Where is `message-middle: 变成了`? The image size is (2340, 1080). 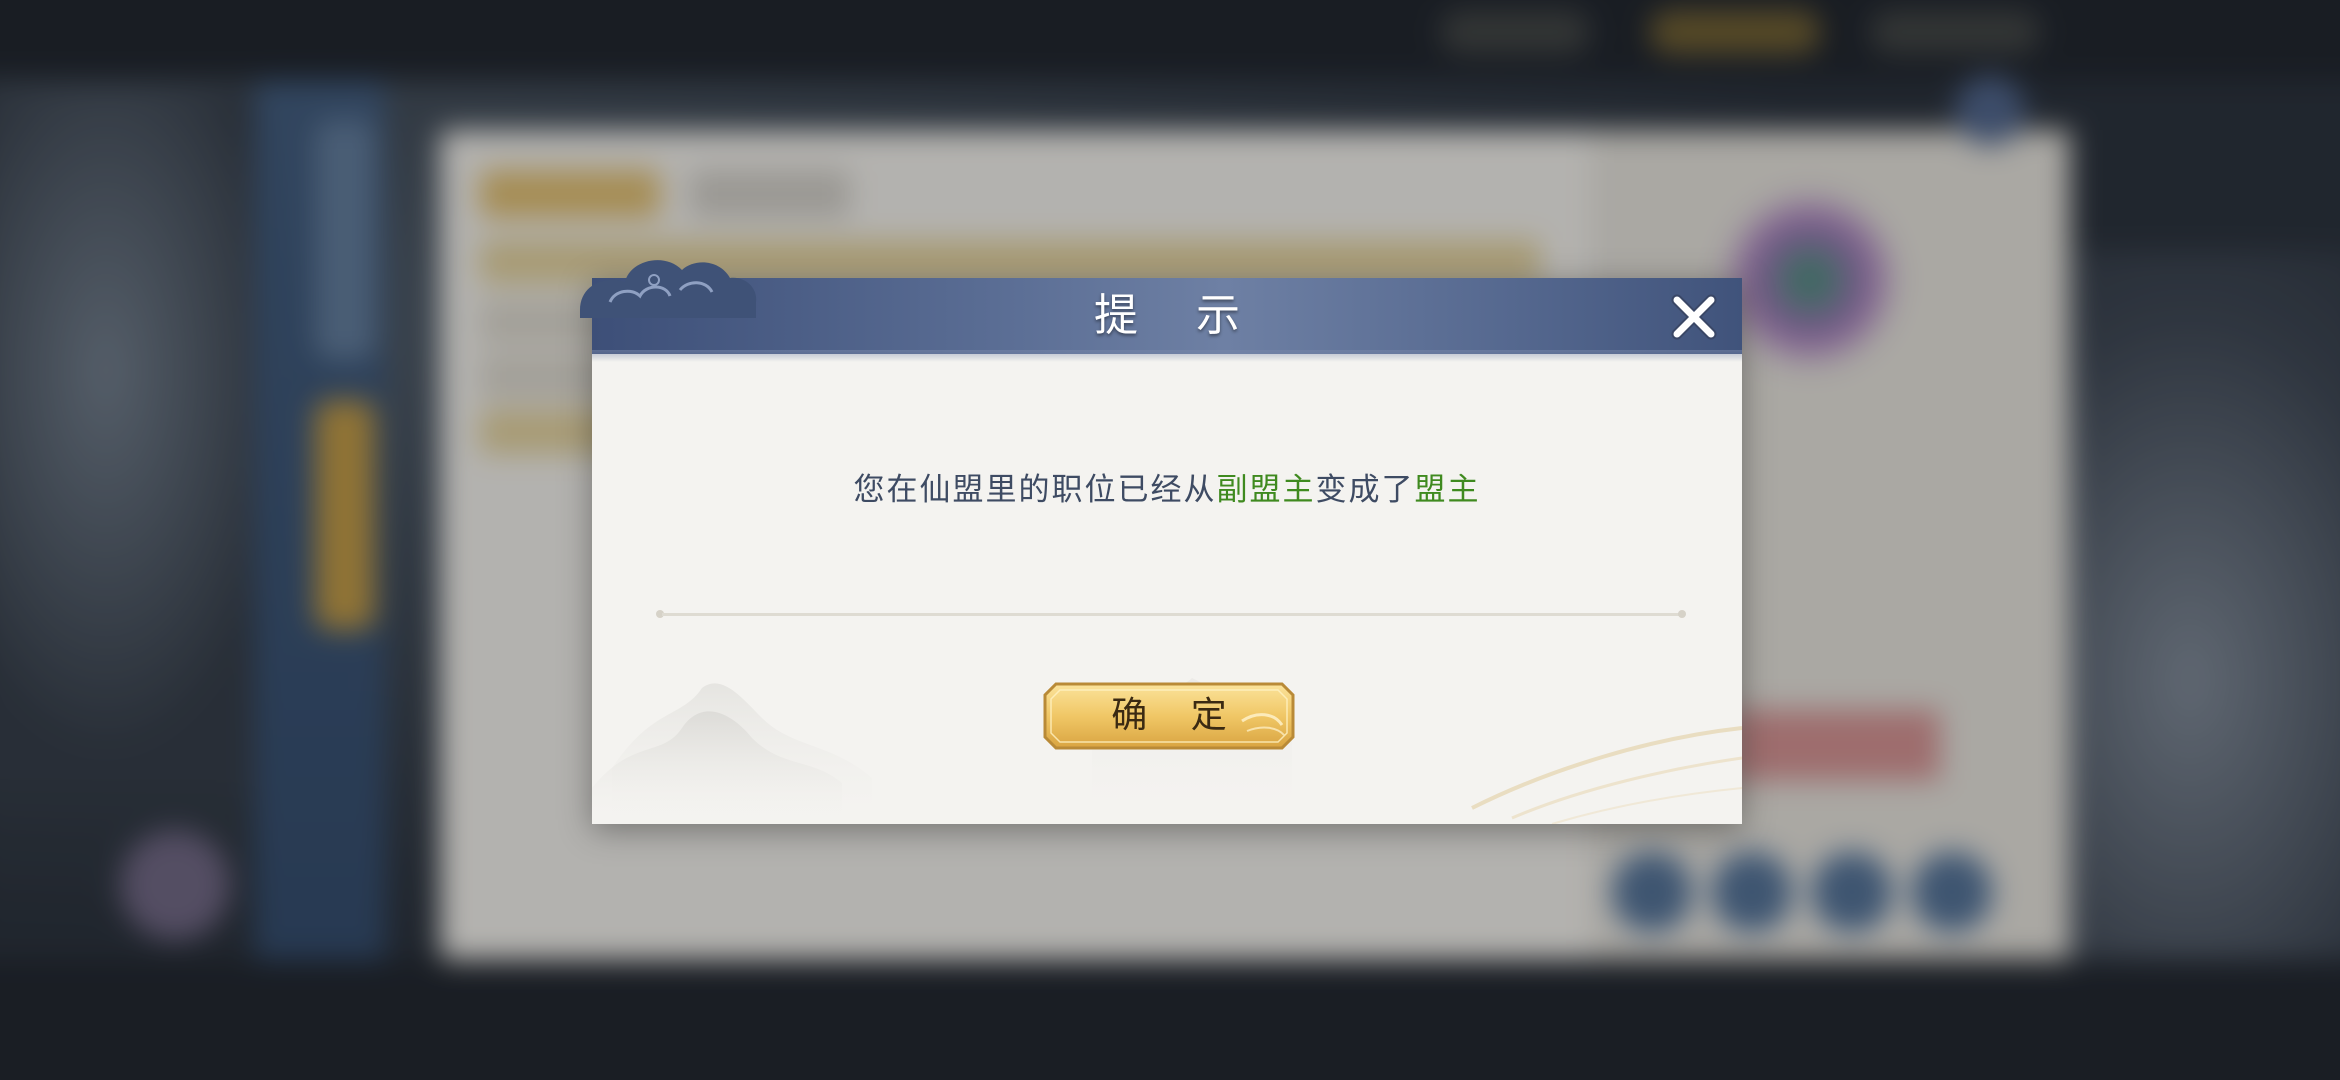 message-middle: 变成了 is located at coordinates (1365, 490).